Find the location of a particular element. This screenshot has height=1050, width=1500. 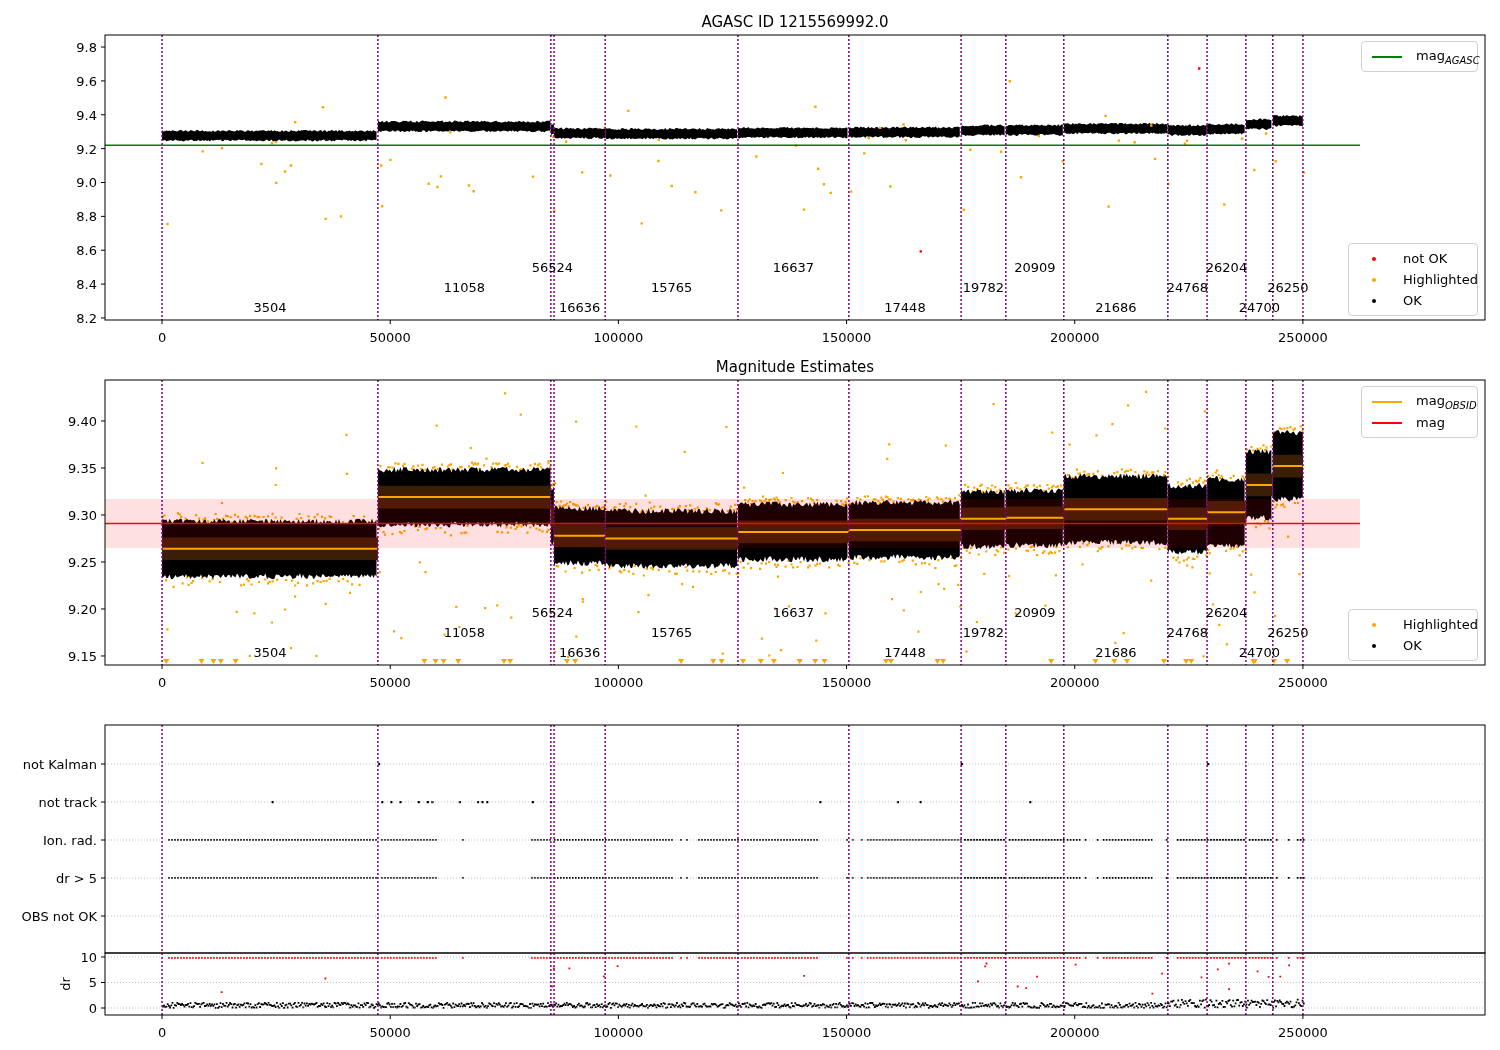

axis-tick-label: 9.35 is located at coordinates (82, 468).